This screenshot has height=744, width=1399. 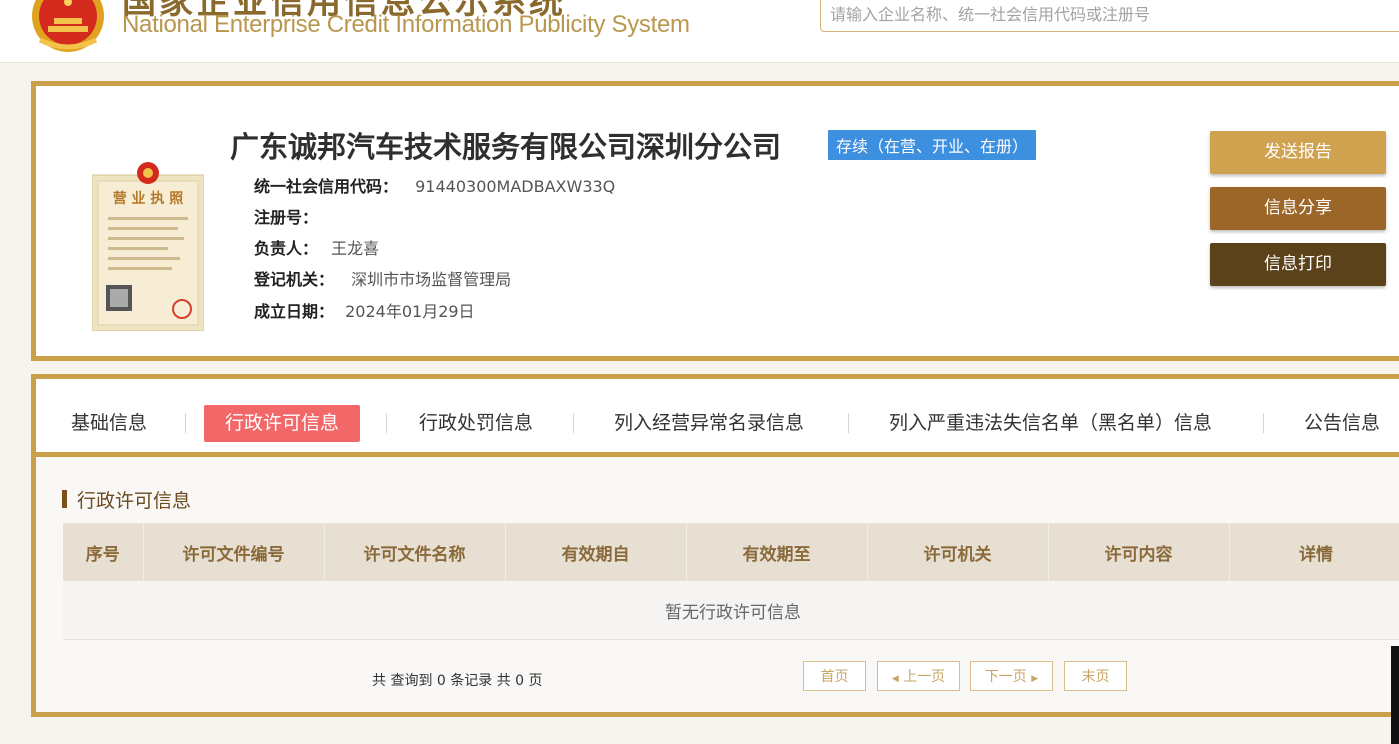 What do you see at coordinates (109, 423) in the screenshot?
I see `tab-basic-info: 基础信息` at bounding box center [109, 423].